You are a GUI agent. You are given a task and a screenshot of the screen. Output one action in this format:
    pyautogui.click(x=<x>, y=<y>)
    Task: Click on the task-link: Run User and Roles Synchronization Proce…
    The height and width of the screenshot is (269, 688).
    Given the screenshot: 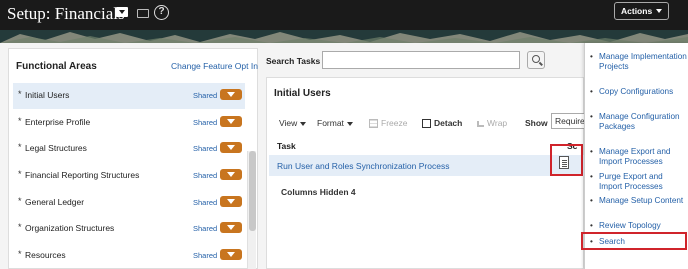 What is the action you would take?
    pyautogui.click(x=363, y=166)
    